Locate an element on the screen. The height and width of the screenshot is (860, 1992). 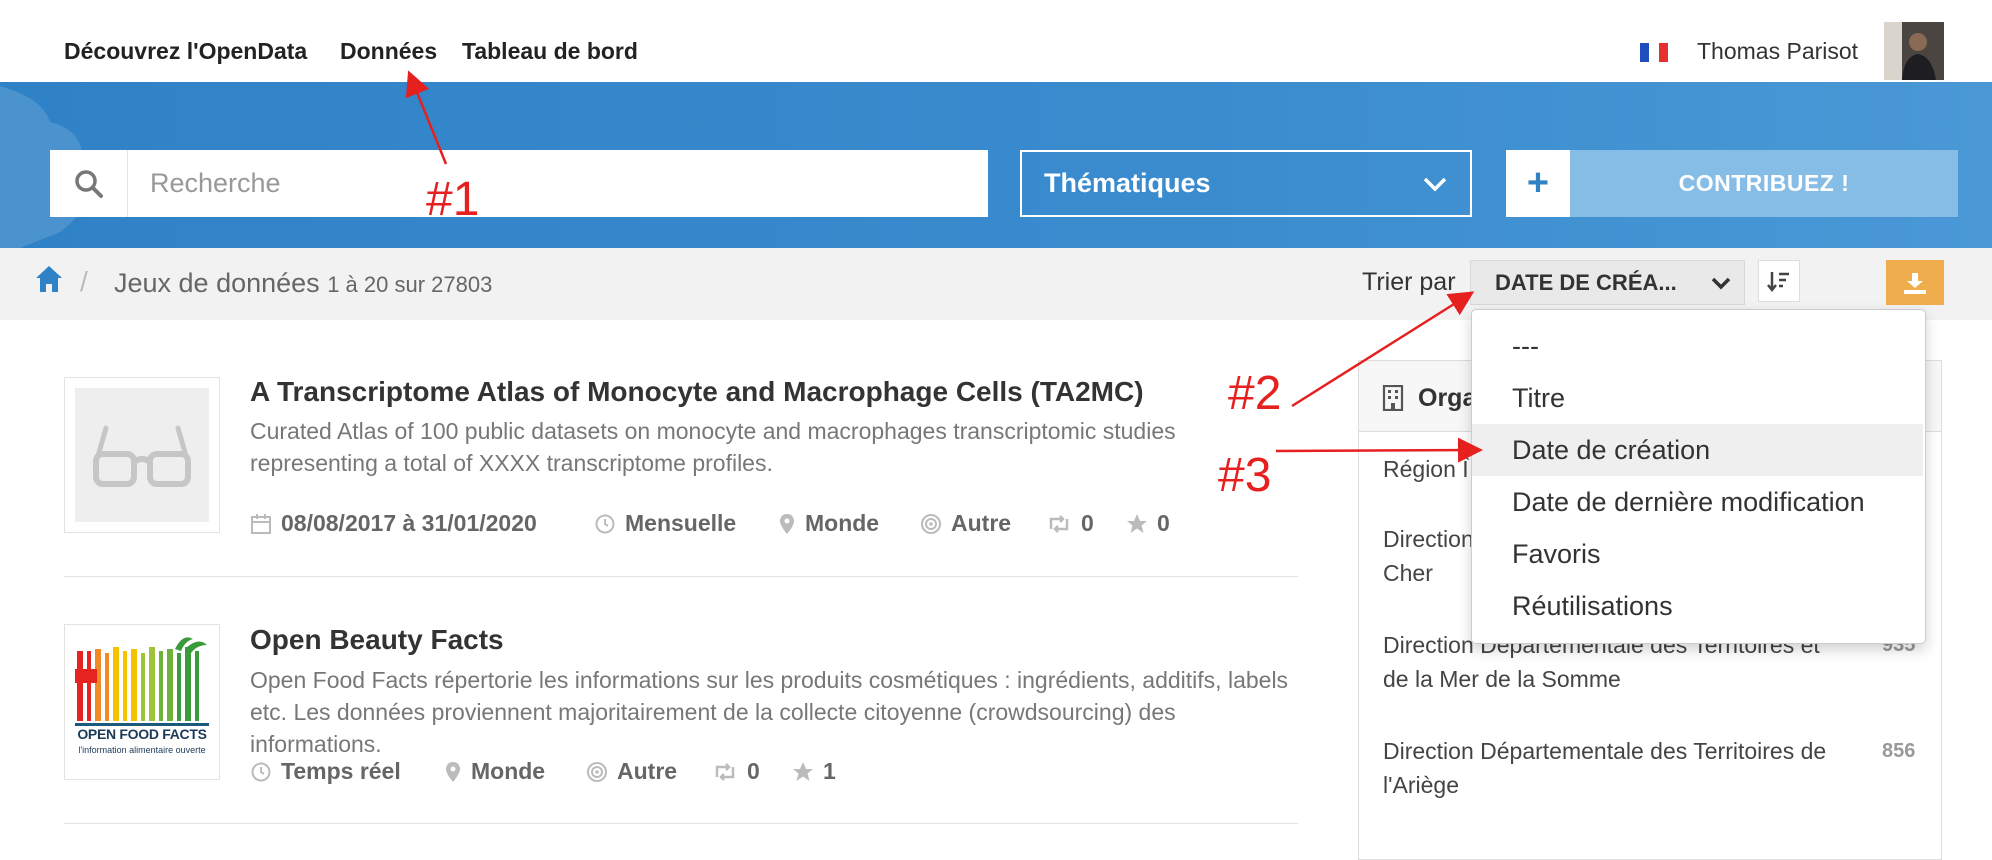
logo-text: OPEN FOOD FACTS is located at coordinates (142, 734).